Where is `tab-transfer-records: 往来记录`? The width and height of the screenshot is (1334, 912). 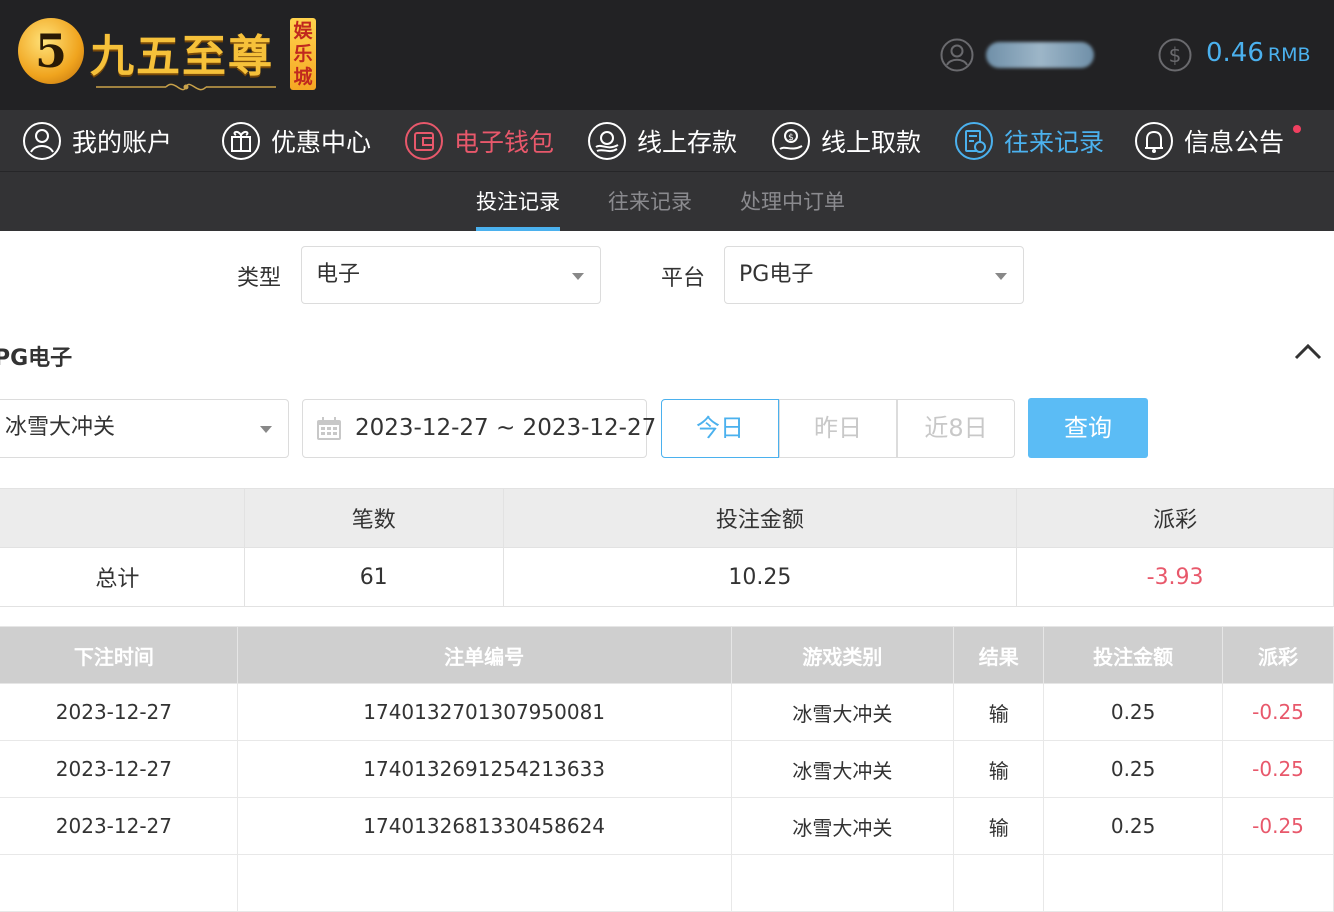 tab-transfer-records: 往来记录 is located at coordinates (650, 201).